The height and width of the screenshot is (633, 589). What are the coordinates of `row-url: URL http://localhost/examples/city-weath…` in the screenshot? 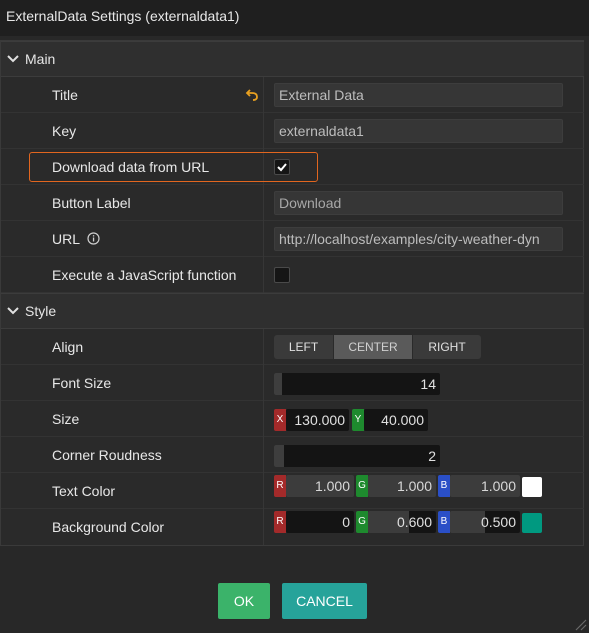 It's located at (292, 239).